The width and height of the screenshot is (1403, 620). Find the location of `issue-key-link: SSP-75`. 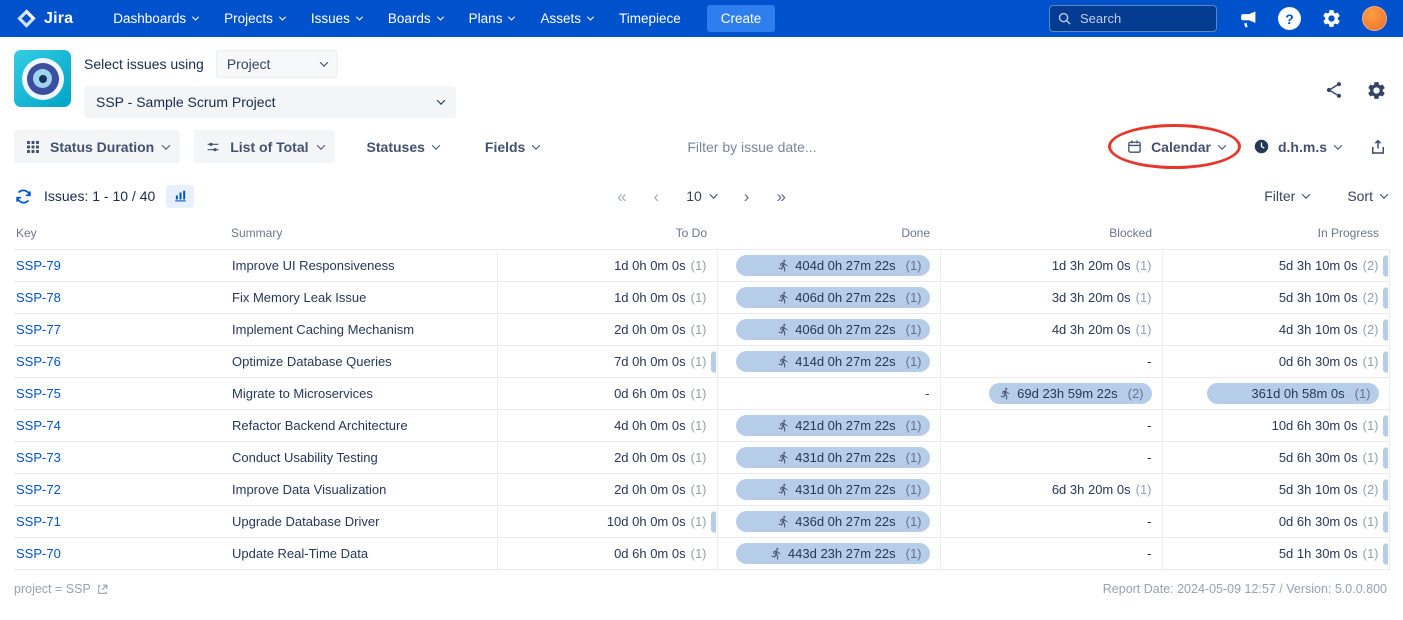

issue-key-link: SSP-75 is located at coordinates (38, 393).